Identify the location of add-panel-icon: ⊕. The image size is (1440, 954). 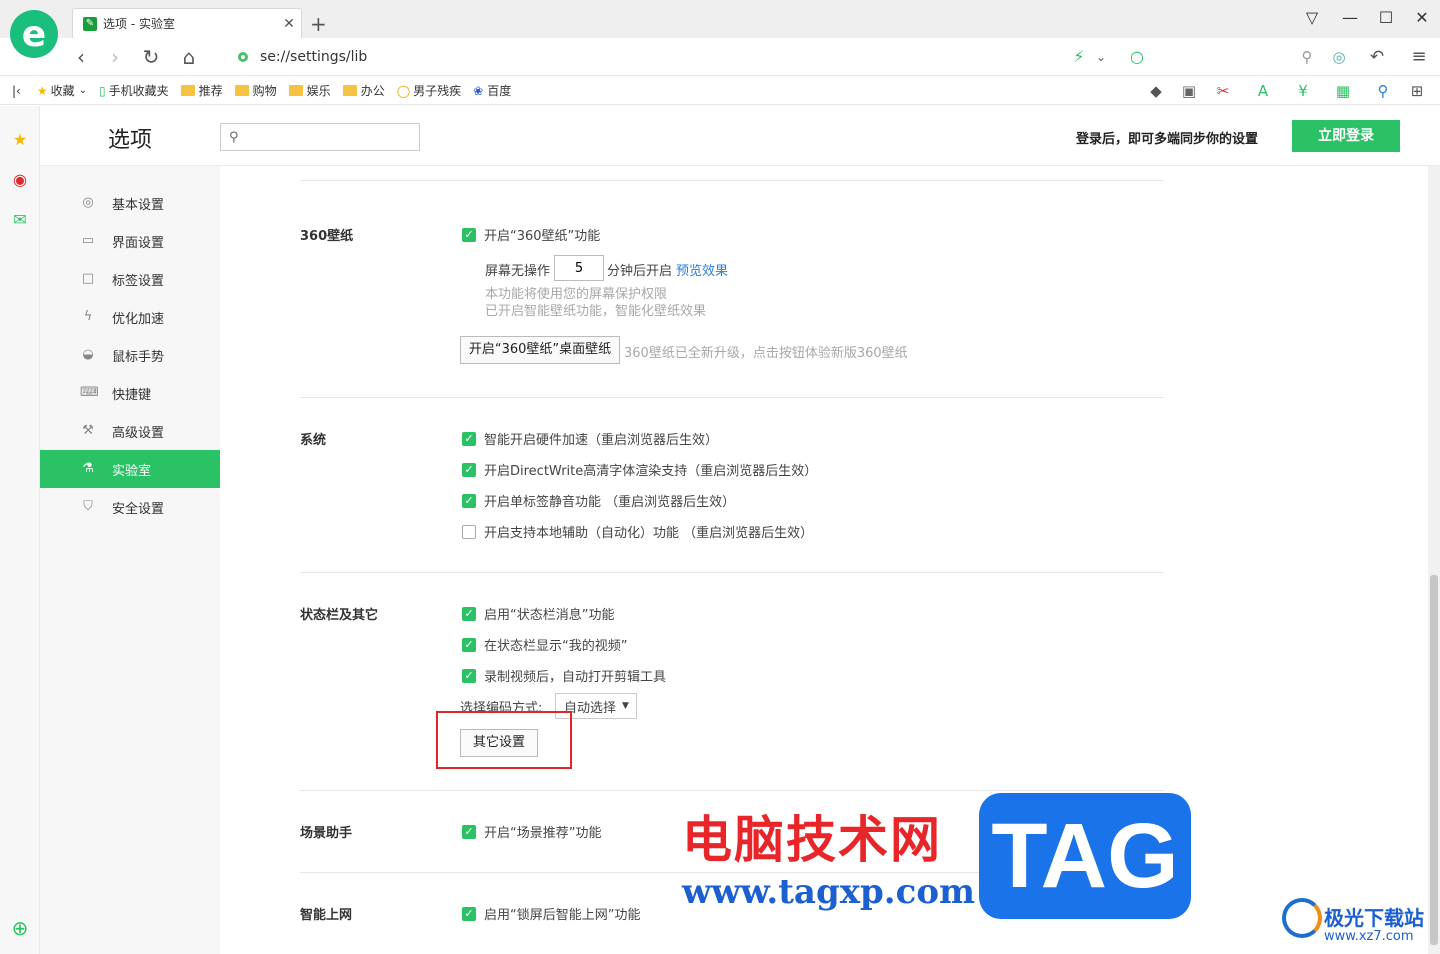
(20, 928).